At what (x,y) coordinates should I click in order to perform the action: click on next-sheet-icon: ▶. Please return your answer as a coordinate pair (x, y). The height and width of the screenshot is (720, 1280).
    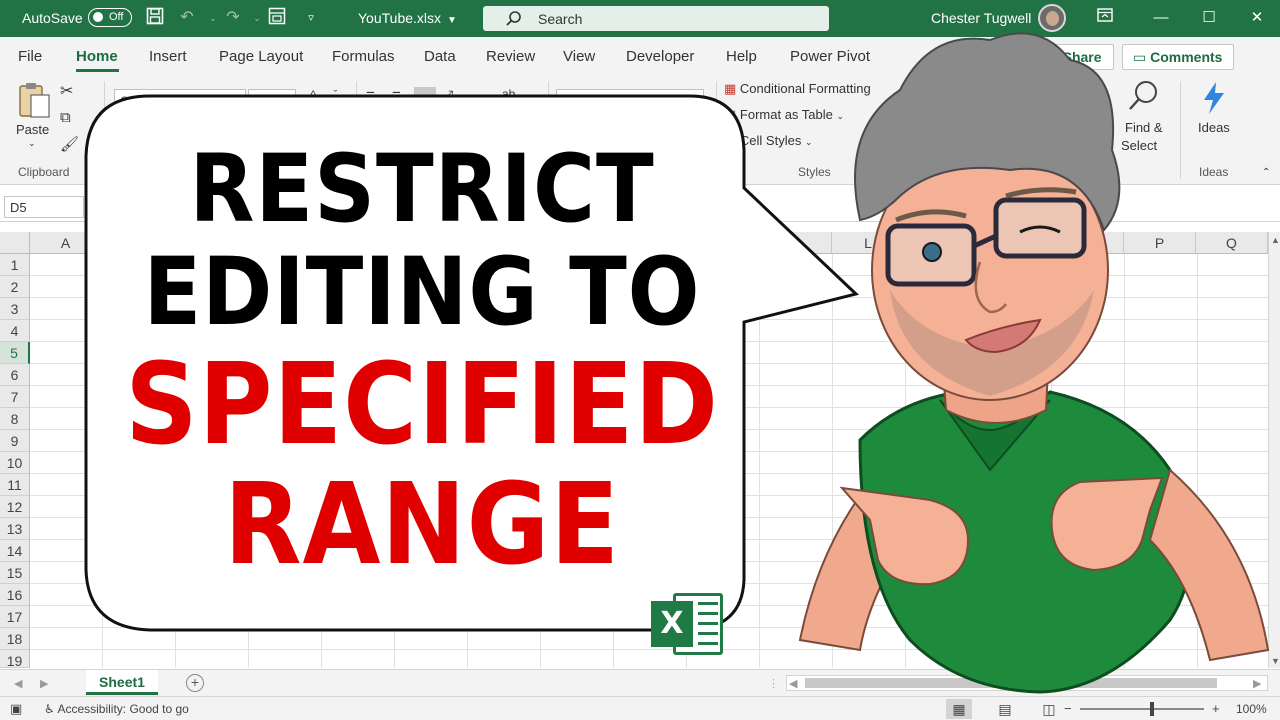
    Looking at the image, I should click on (44, 683).